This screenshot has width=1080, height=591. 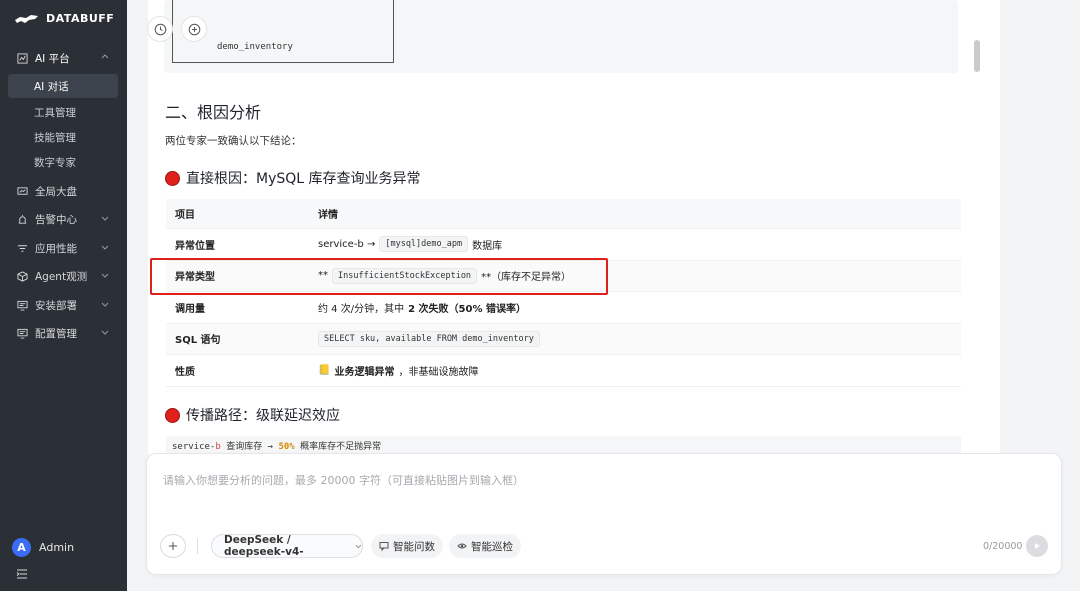 I want to click on nav-group-label: 告警中心, so click(x=56, y=219).